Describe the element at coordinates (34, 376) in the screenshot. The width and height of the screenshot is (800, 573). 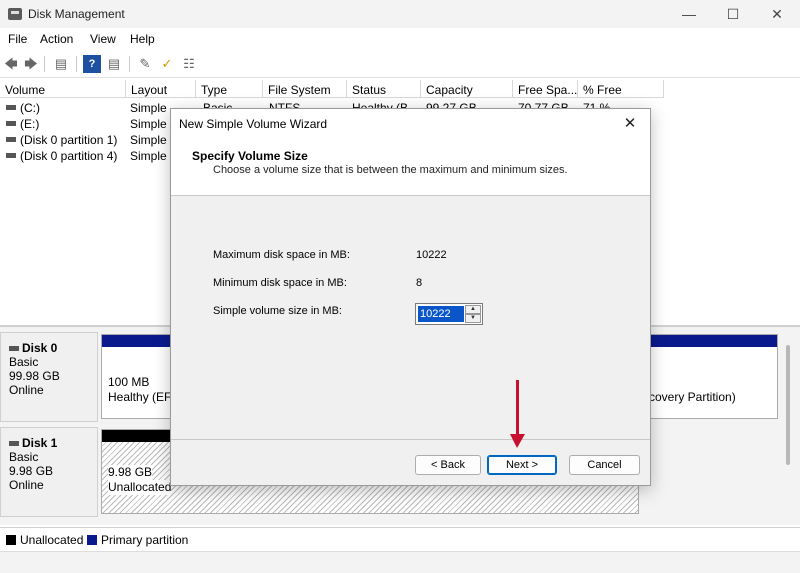
I see `disk-size: 99.98 GB` at that location.